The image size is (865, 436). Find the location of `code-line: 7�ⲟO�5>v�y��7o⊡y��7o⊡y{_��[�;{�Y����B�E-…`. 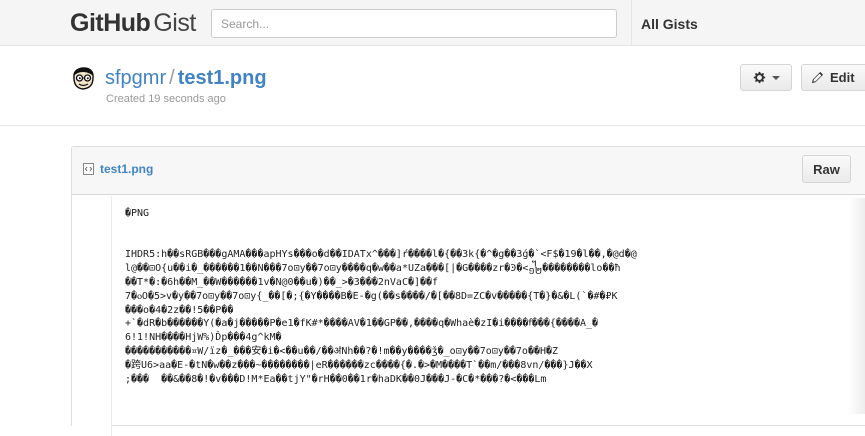

code-line: 7�ⲟO�5>v�y��7o⊡y��7o⊡y{_��[�;{�Y����B�E-… is located at coordinates (371, 296).